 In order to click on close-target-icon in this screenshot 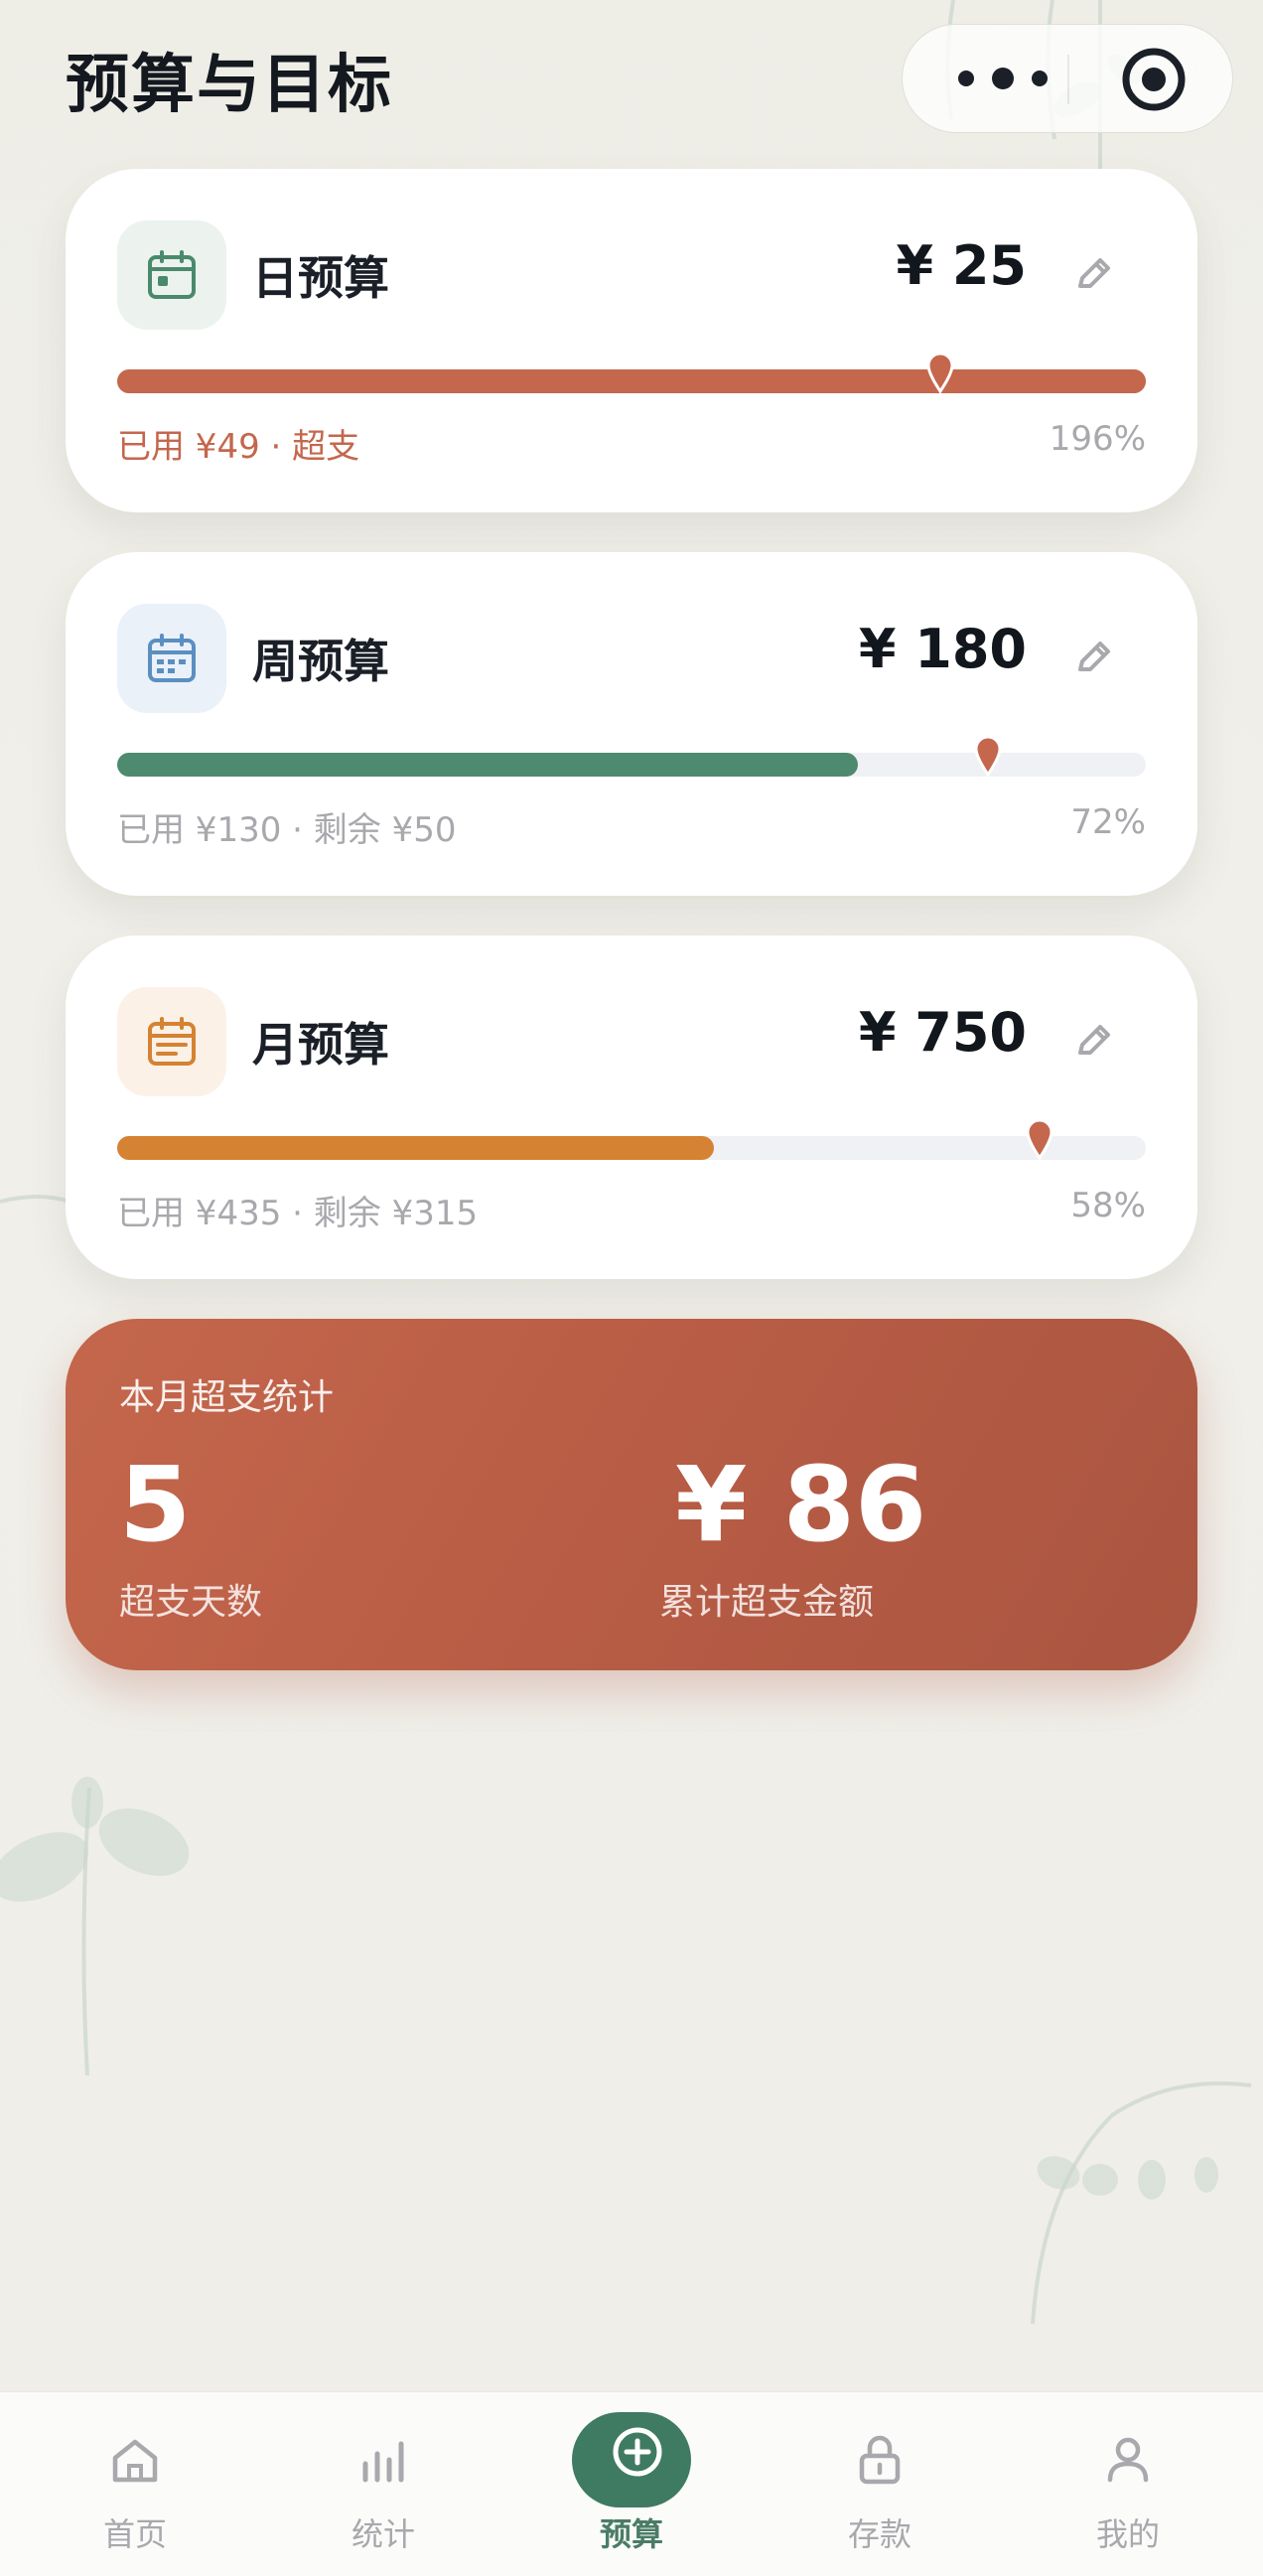, I will do `click(1154, 79)`.